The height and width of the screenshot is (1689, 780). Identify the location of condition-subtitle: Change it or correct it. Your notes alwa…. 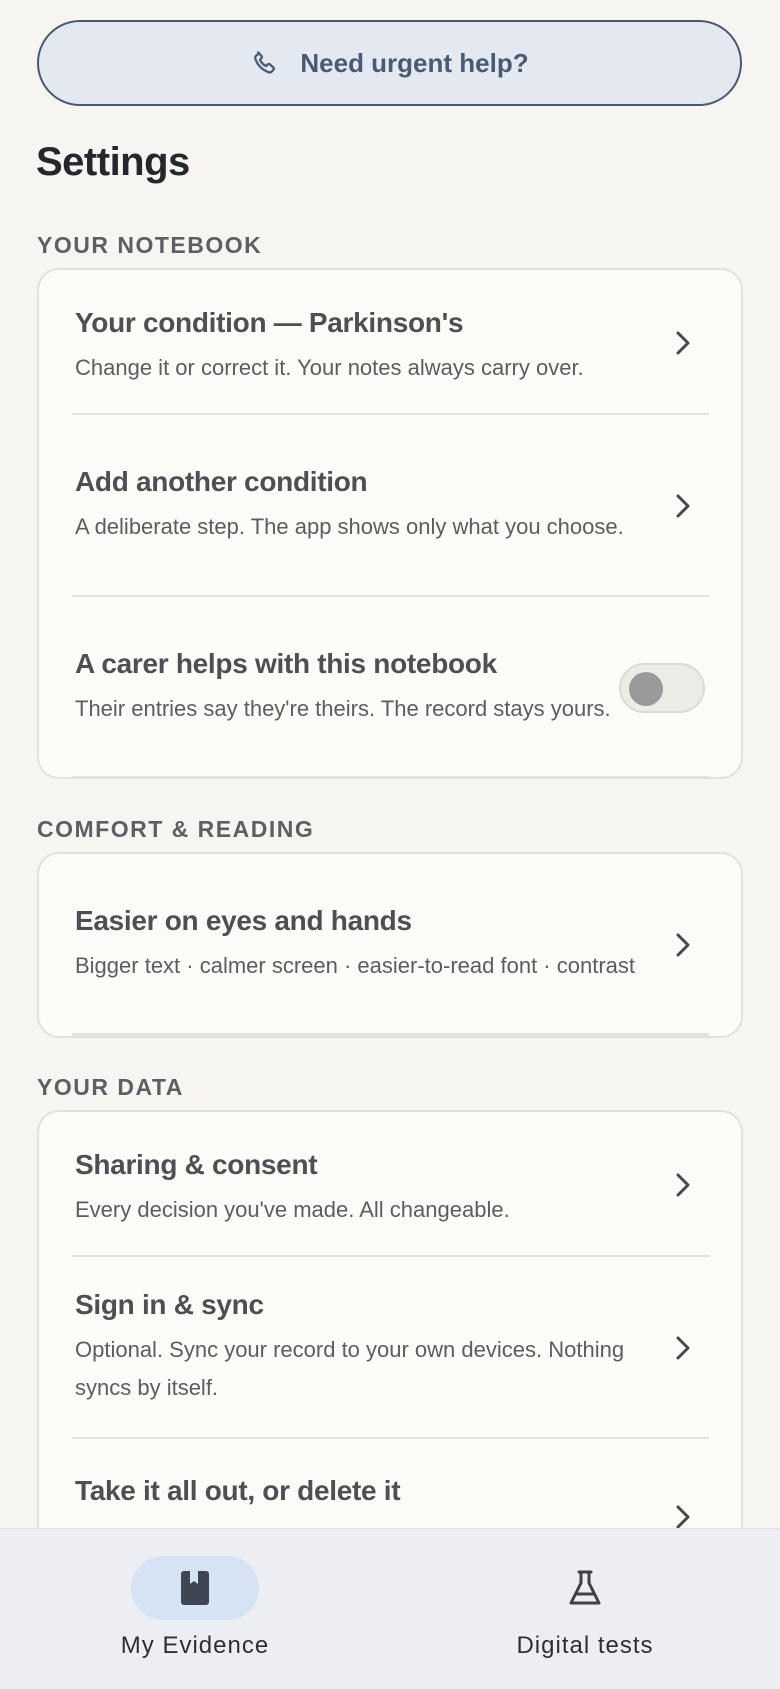
(329, 367).